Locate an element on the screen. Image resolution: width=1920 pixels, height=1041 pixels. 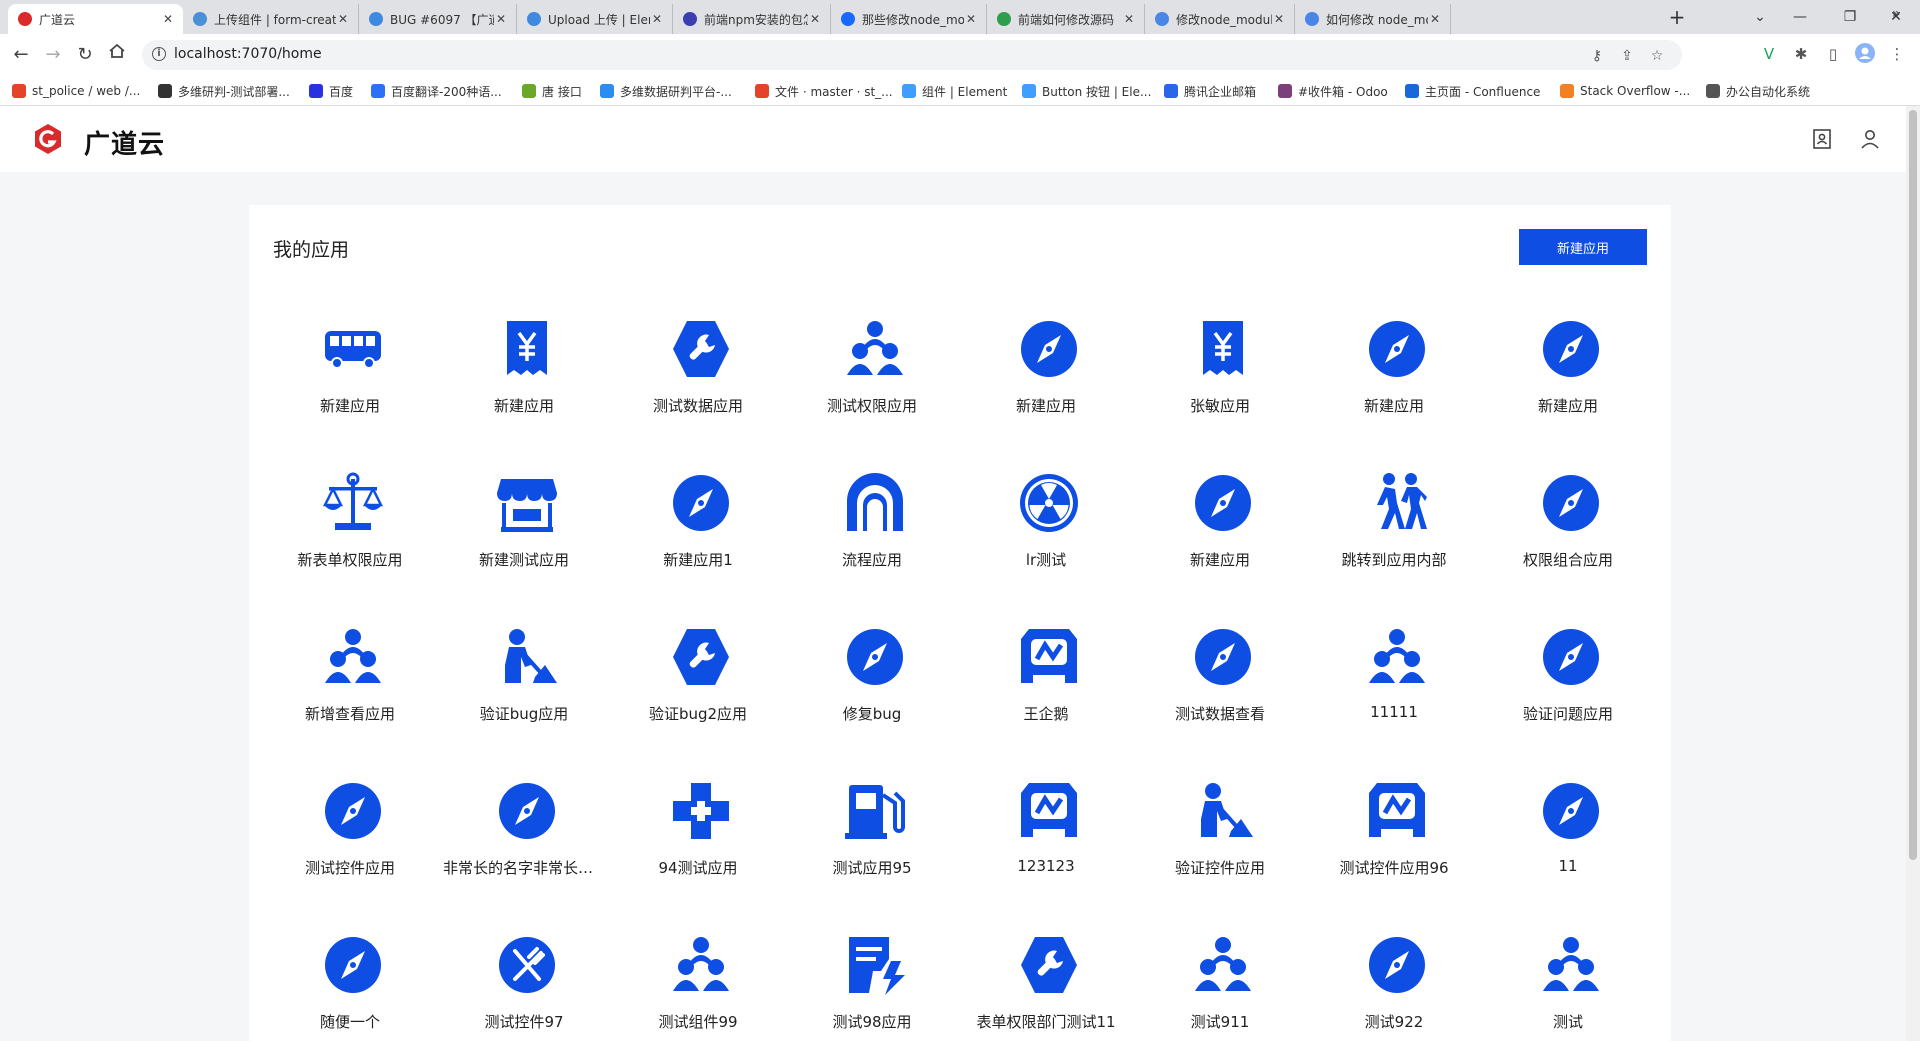
browser-tab: 广道云 ✕ is located at coordinates (95, 19).